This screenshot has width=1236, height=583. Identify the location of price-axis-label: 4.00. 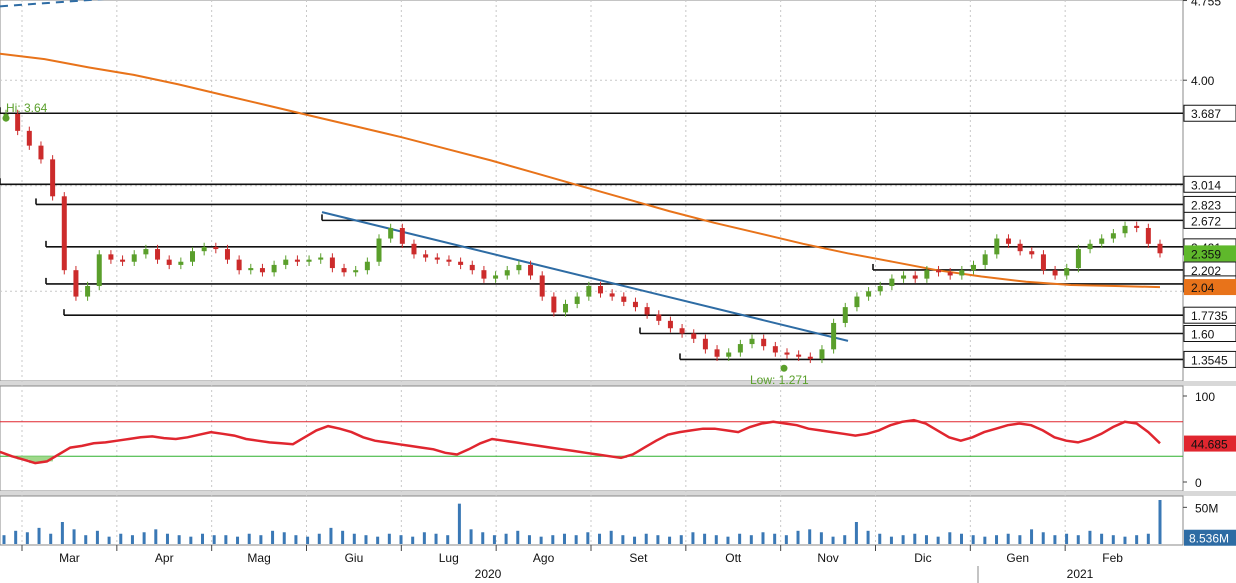
(1203, 81).